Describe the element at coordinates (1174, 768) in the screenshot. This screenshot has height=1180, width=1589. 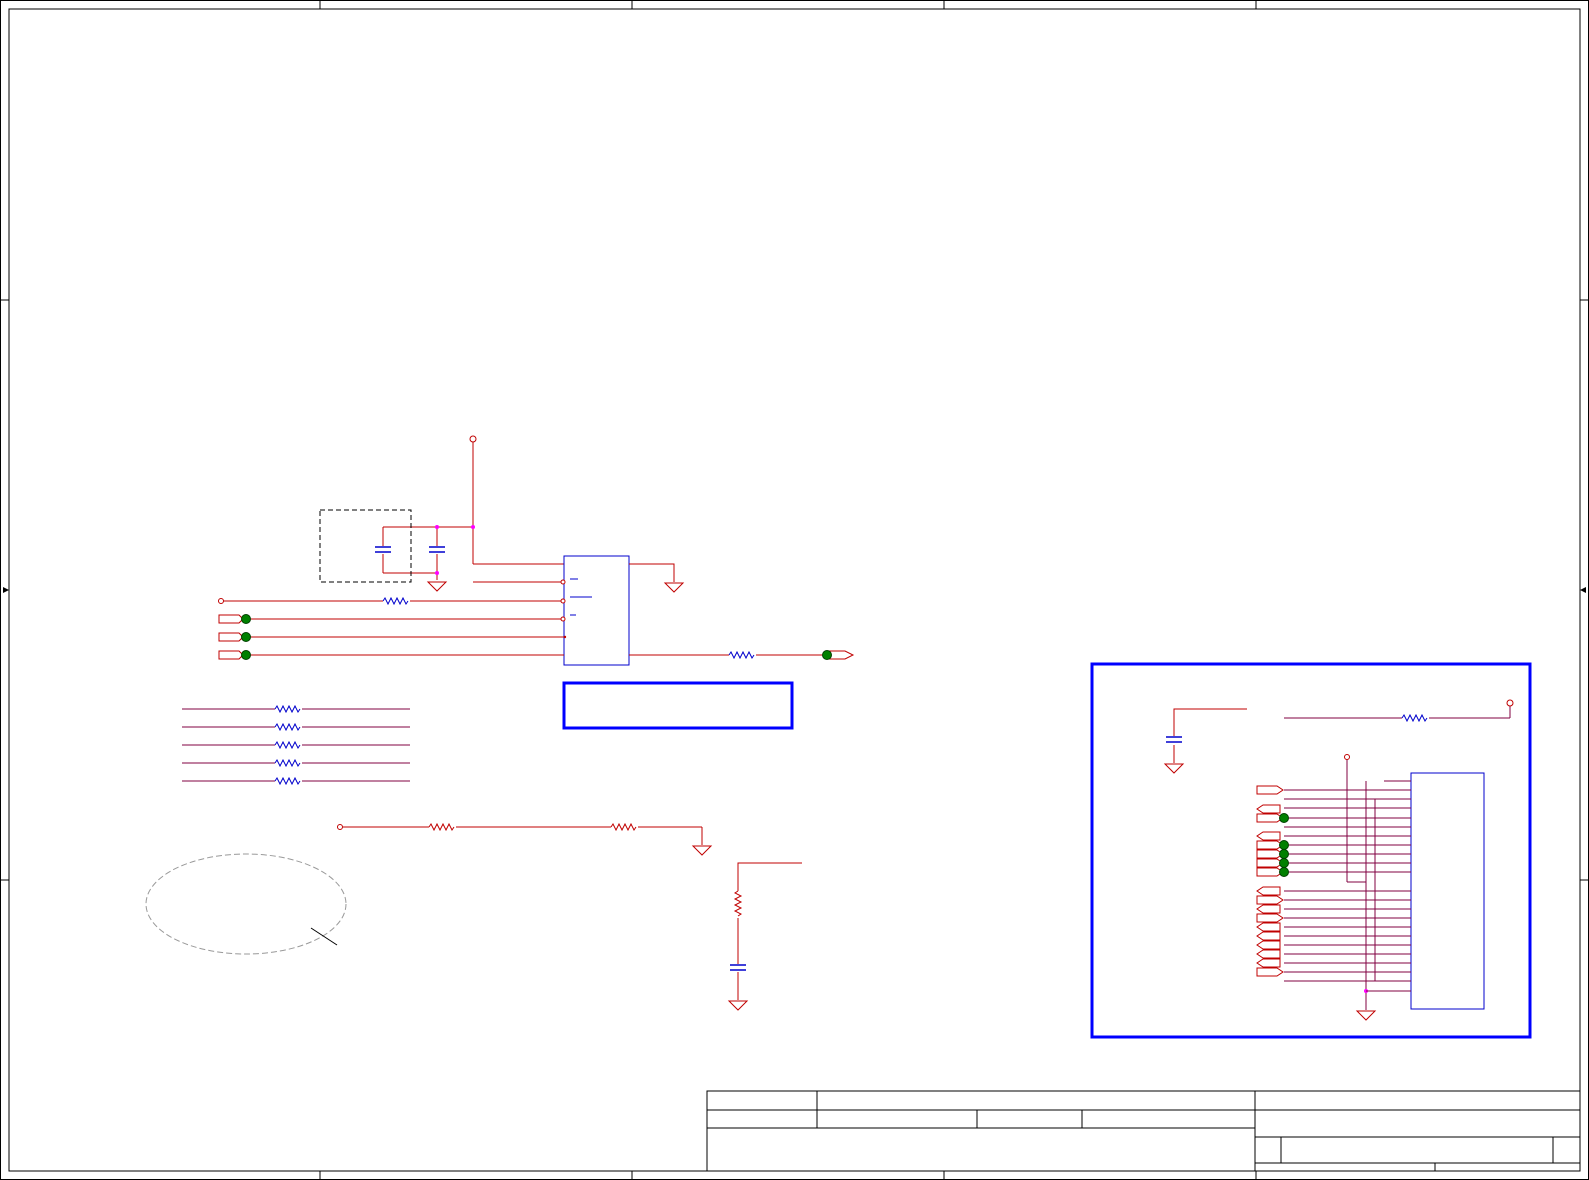
I see `ground-symbol-section-cap` at that location.